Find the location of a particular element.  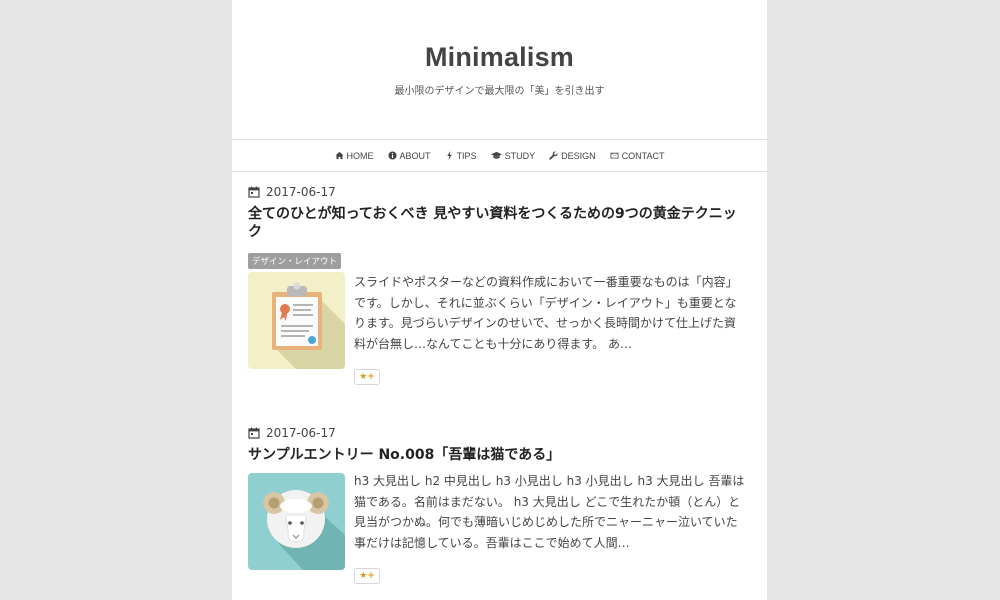

wrench-icon is located at coordinates (553, 155).